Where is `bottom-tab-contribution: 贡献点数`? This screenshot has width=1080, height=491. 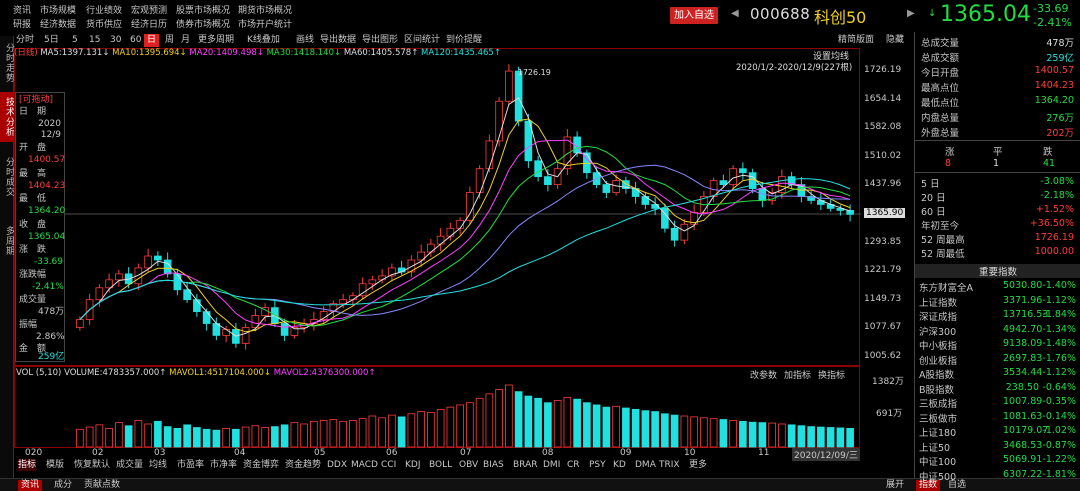
bottom-tab-contribution: 贡献点数 is located at coordinates (102, 485).